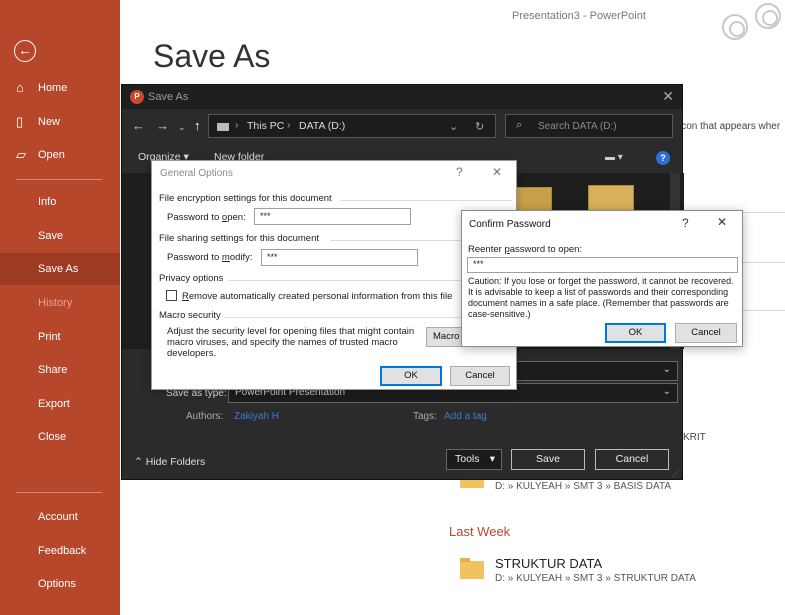 The image size is (785, 615). What do you see at coordinates (196, 173) in the screenshot?
I see `dialog-title: General Options` at bounding box center [196, 173].